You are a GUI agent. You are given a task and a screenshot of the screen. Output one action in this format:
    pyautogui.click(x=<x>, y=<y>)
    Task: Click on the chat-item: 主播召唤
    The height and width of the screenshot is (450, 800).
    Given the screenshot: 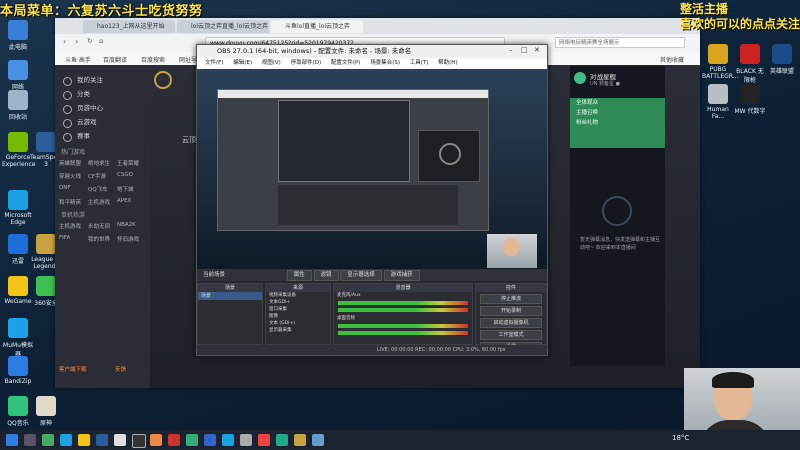 What is the action you would take?
    pyautogui.click(x=617, y=113)
    